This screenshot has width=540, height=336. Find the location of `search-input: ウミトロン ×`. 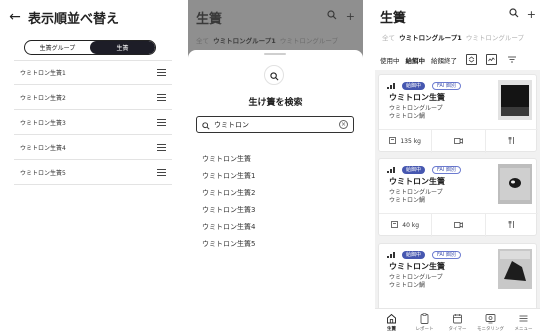

search-input: ウミトロン × is located at coordinates (275, 124).